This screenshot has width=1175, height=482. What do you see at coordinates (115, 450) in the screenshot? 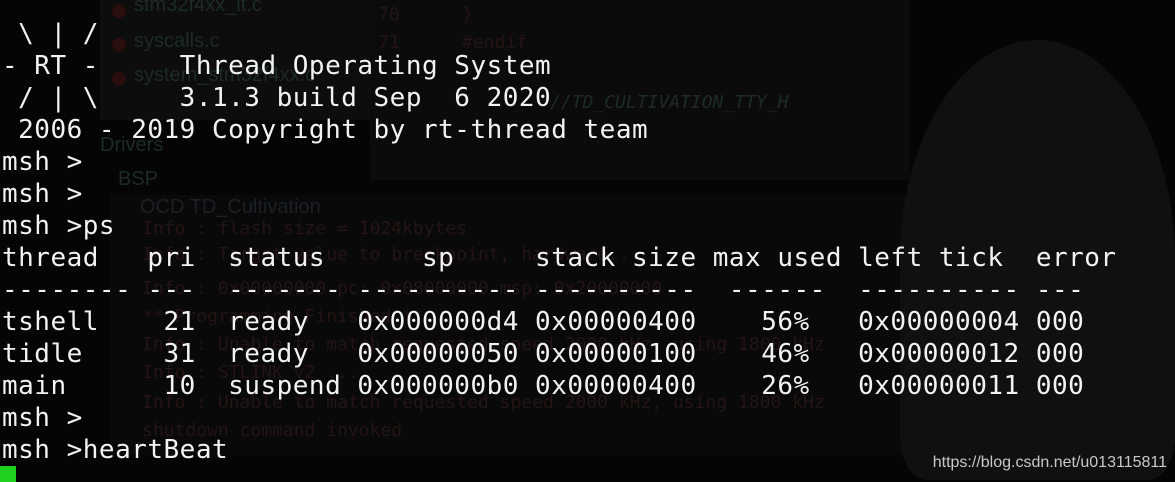
I see `command-line-heartbeat: msh >heartBeat` at bounding box center [115, 450].